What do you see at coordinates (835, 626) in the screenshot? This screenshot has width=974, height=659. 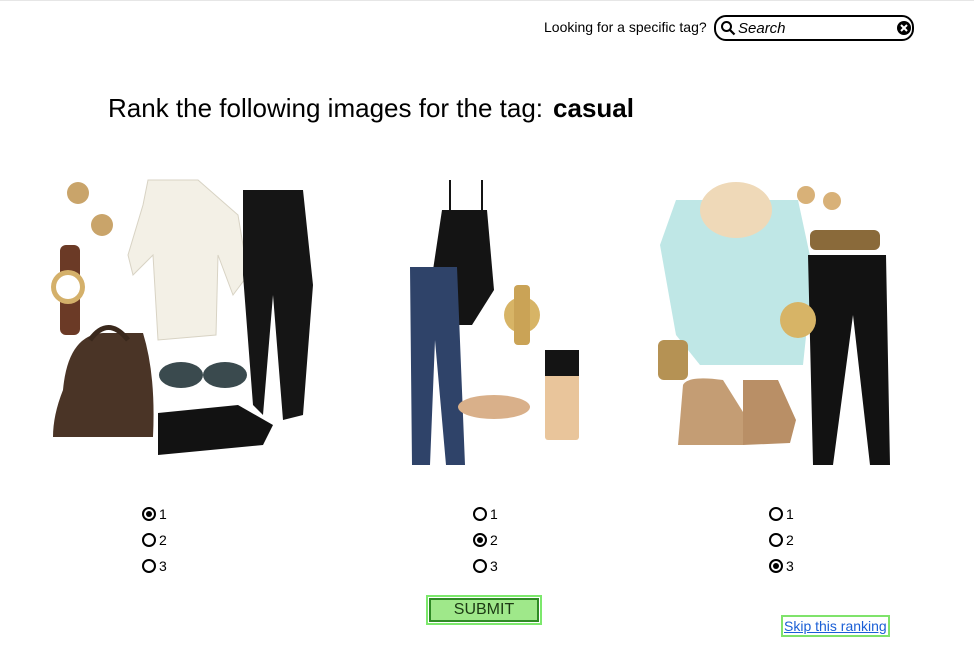 I see `skip-ranking-link: Skip this ranking` at bounding box center [835, 626].